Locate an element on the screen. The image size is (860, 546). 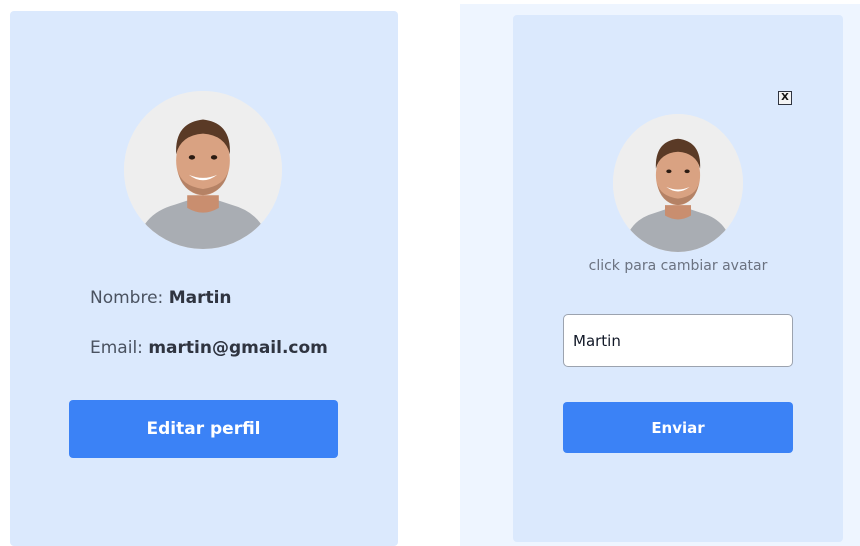
edit-profile-button: Editar perfil is located at coordinates (203, 429).